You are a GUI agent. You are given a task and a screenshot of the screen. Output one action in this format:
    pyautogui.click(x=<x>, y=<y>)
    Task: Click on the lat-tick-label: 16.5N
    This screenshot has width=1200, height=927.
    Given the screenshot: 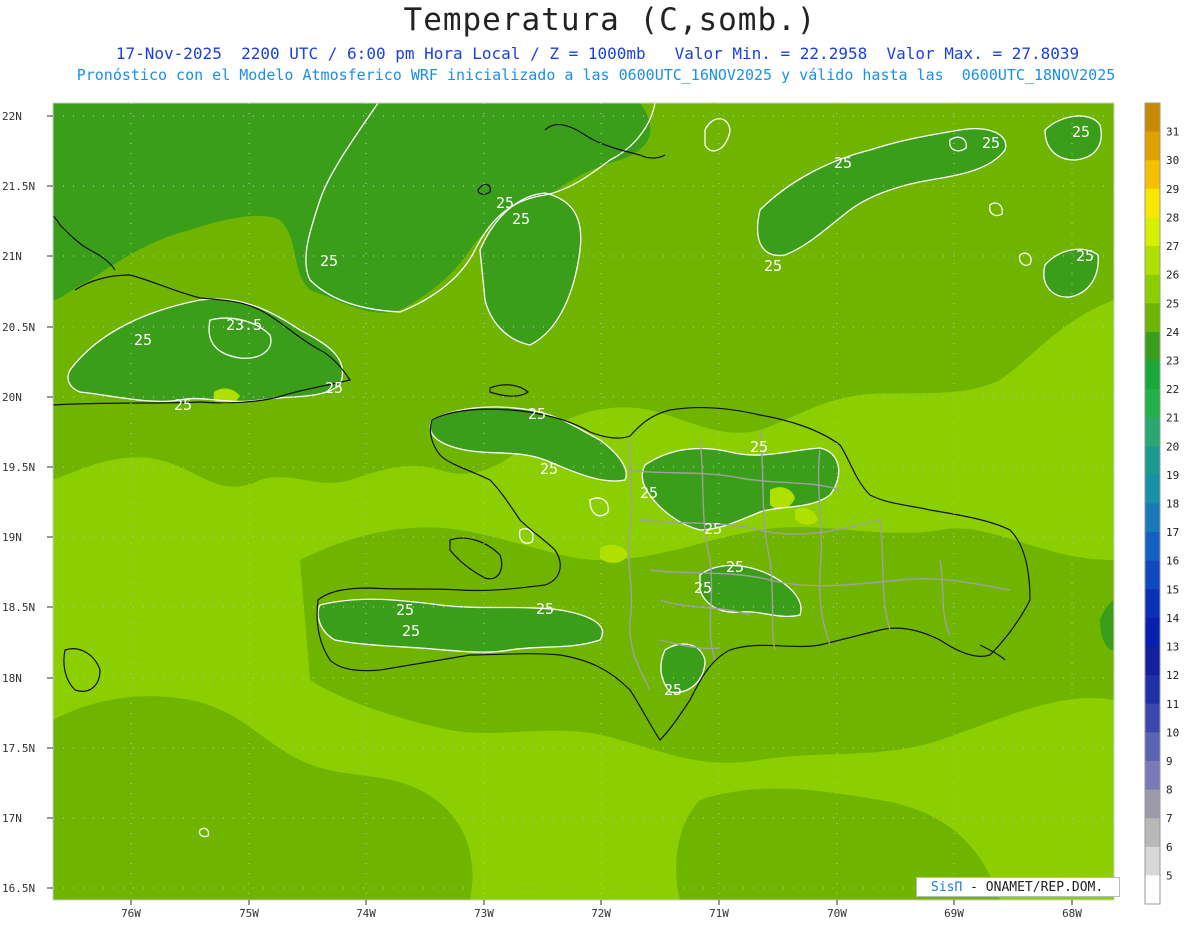 What is the action you would take?
    pyautogui.click(x=18, y=888)
    